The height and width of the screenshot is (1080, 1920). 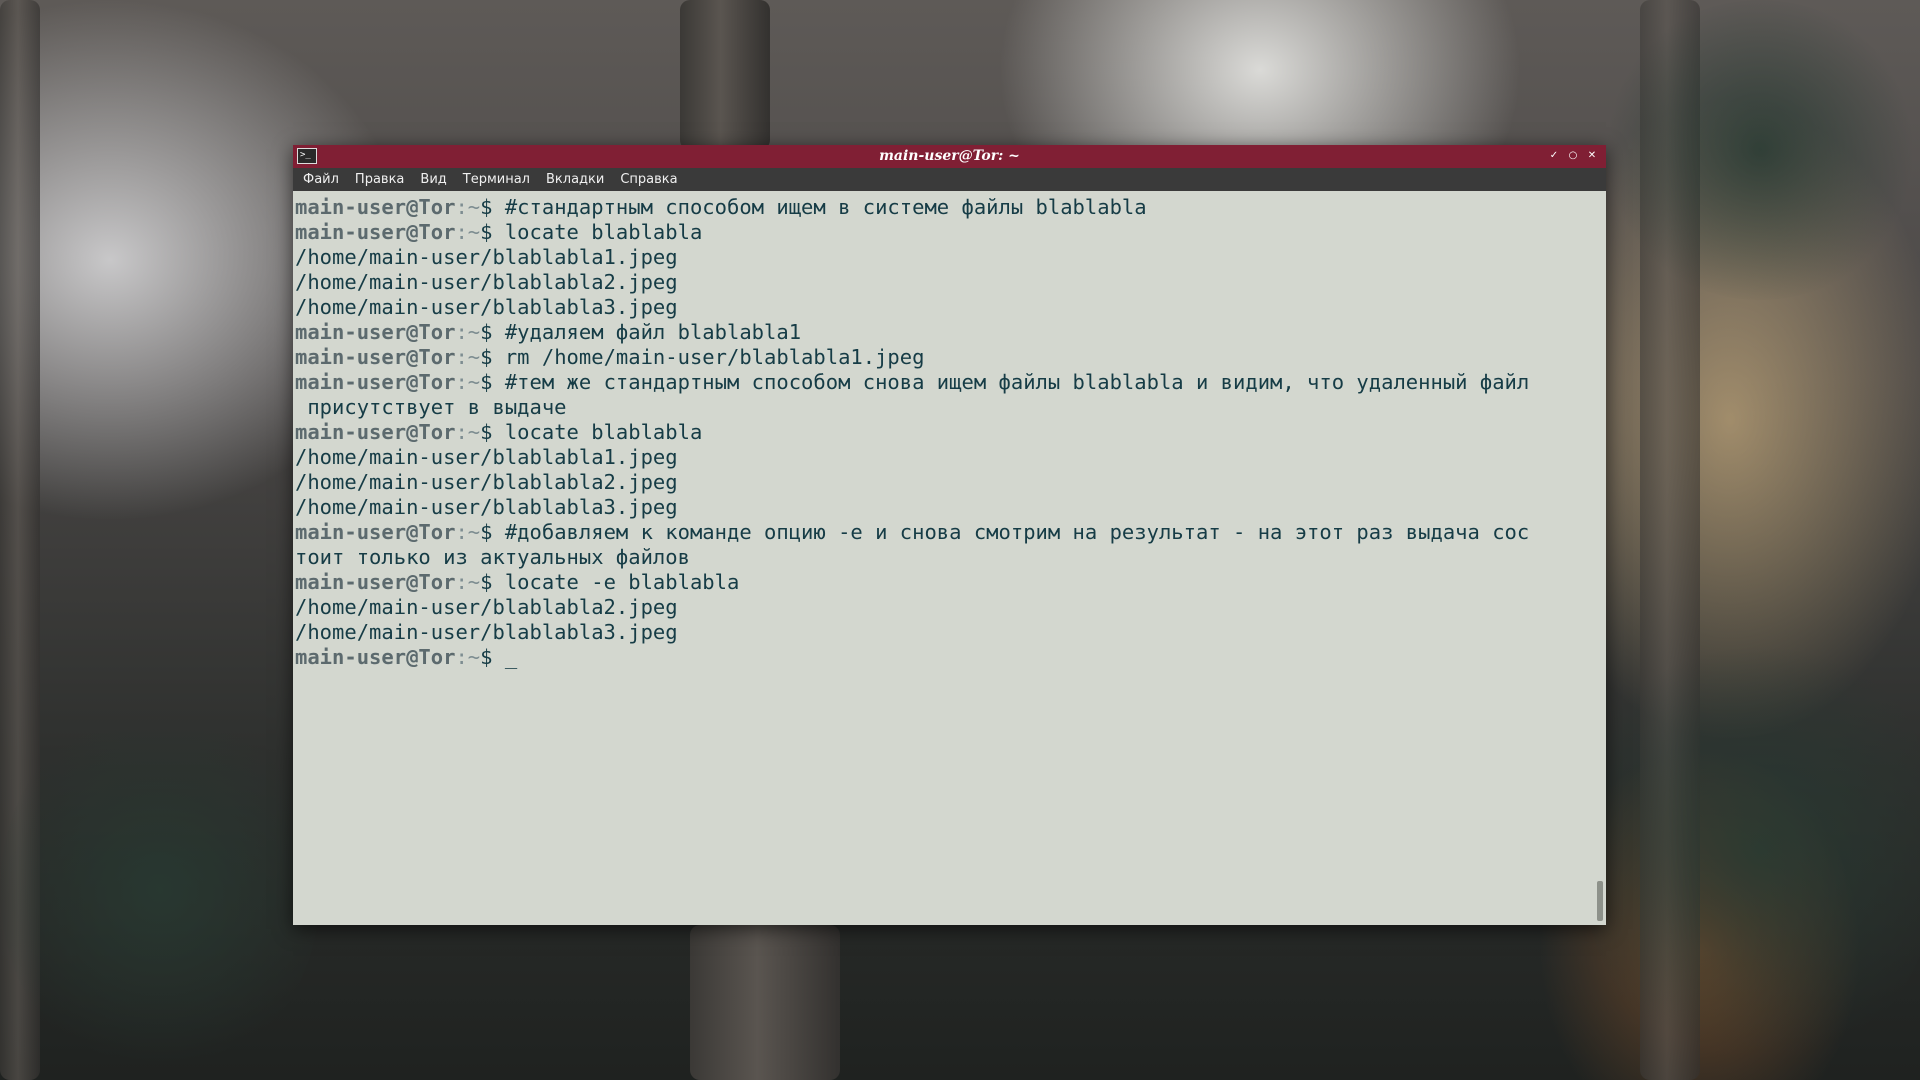 What do you see at coordinates (946, 582) in the screenshot?
I see `terminal-line: main-user@Tor:~$ locate -e blablabla` at bounding box center [946, 582].